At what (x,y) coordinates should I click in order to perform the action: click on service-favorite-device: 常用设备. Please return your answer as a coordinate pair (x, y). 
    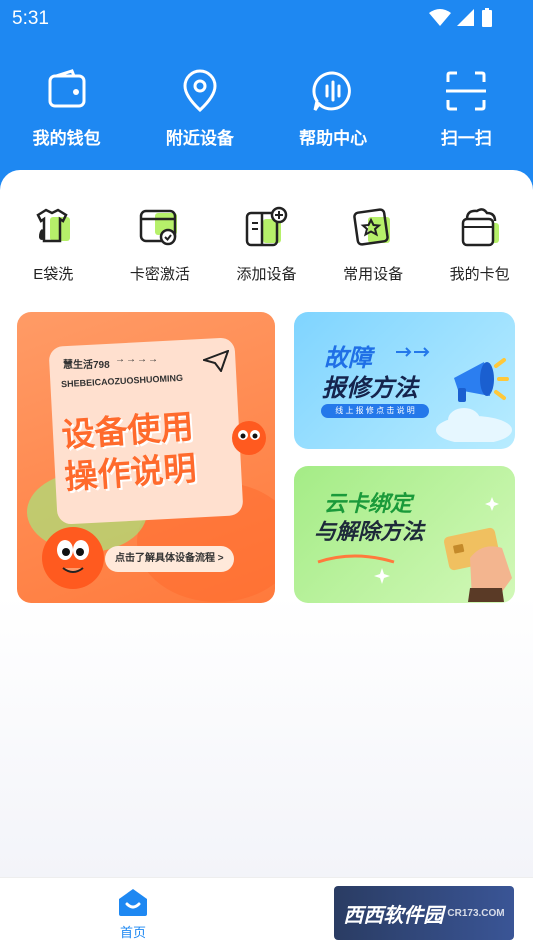
    Looking at the image, I should click on (373, 244).